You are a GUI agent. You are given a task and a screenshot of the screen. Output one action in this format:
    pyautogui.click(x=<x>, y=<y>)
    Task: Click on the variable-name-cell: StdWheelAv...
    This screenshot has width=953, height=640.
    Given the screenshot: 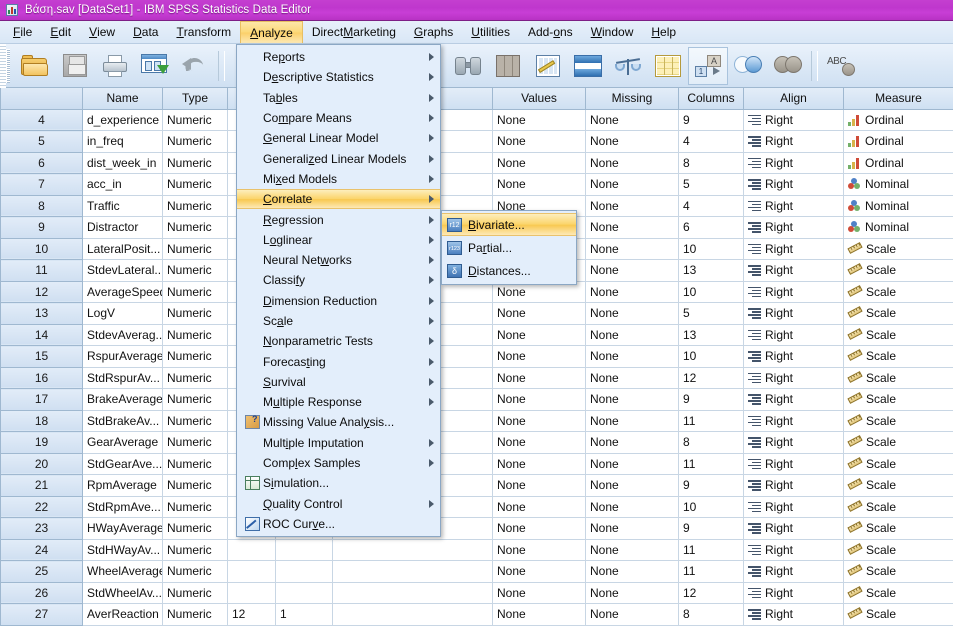 What is the action you would take?
    pyautogui.click(x=122, y=593)
    